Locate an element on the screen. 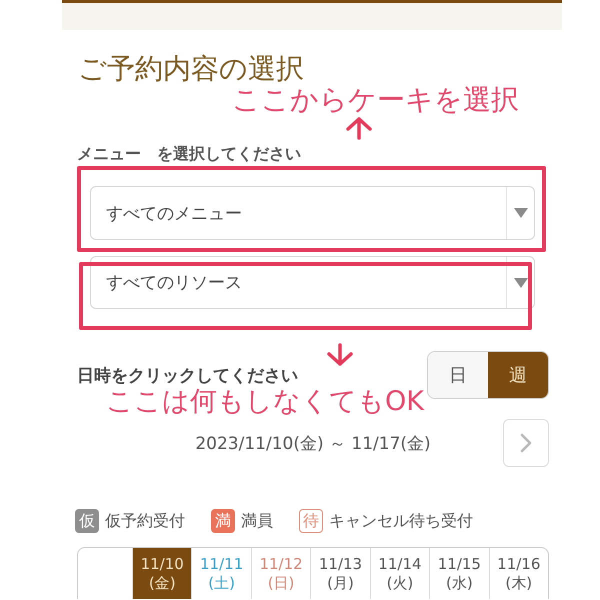  status-badge: 満 is located at coordinates (223, 521).